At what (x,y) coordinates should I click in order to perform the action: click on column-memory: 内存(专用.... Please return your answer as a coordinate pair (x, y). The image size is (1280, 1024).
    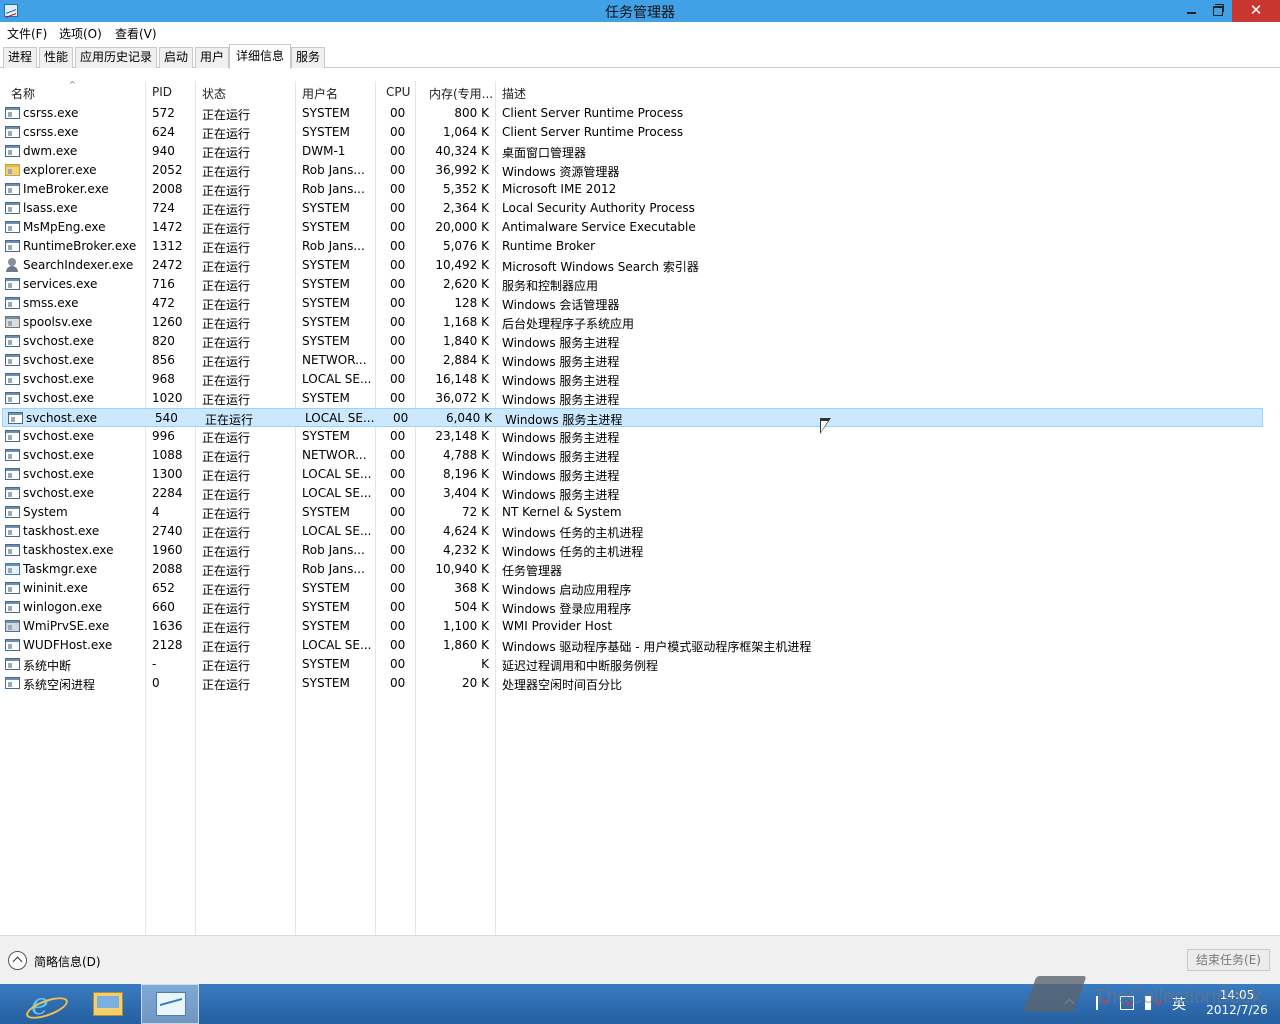
    Looking at the image, I should click on (461, 93).